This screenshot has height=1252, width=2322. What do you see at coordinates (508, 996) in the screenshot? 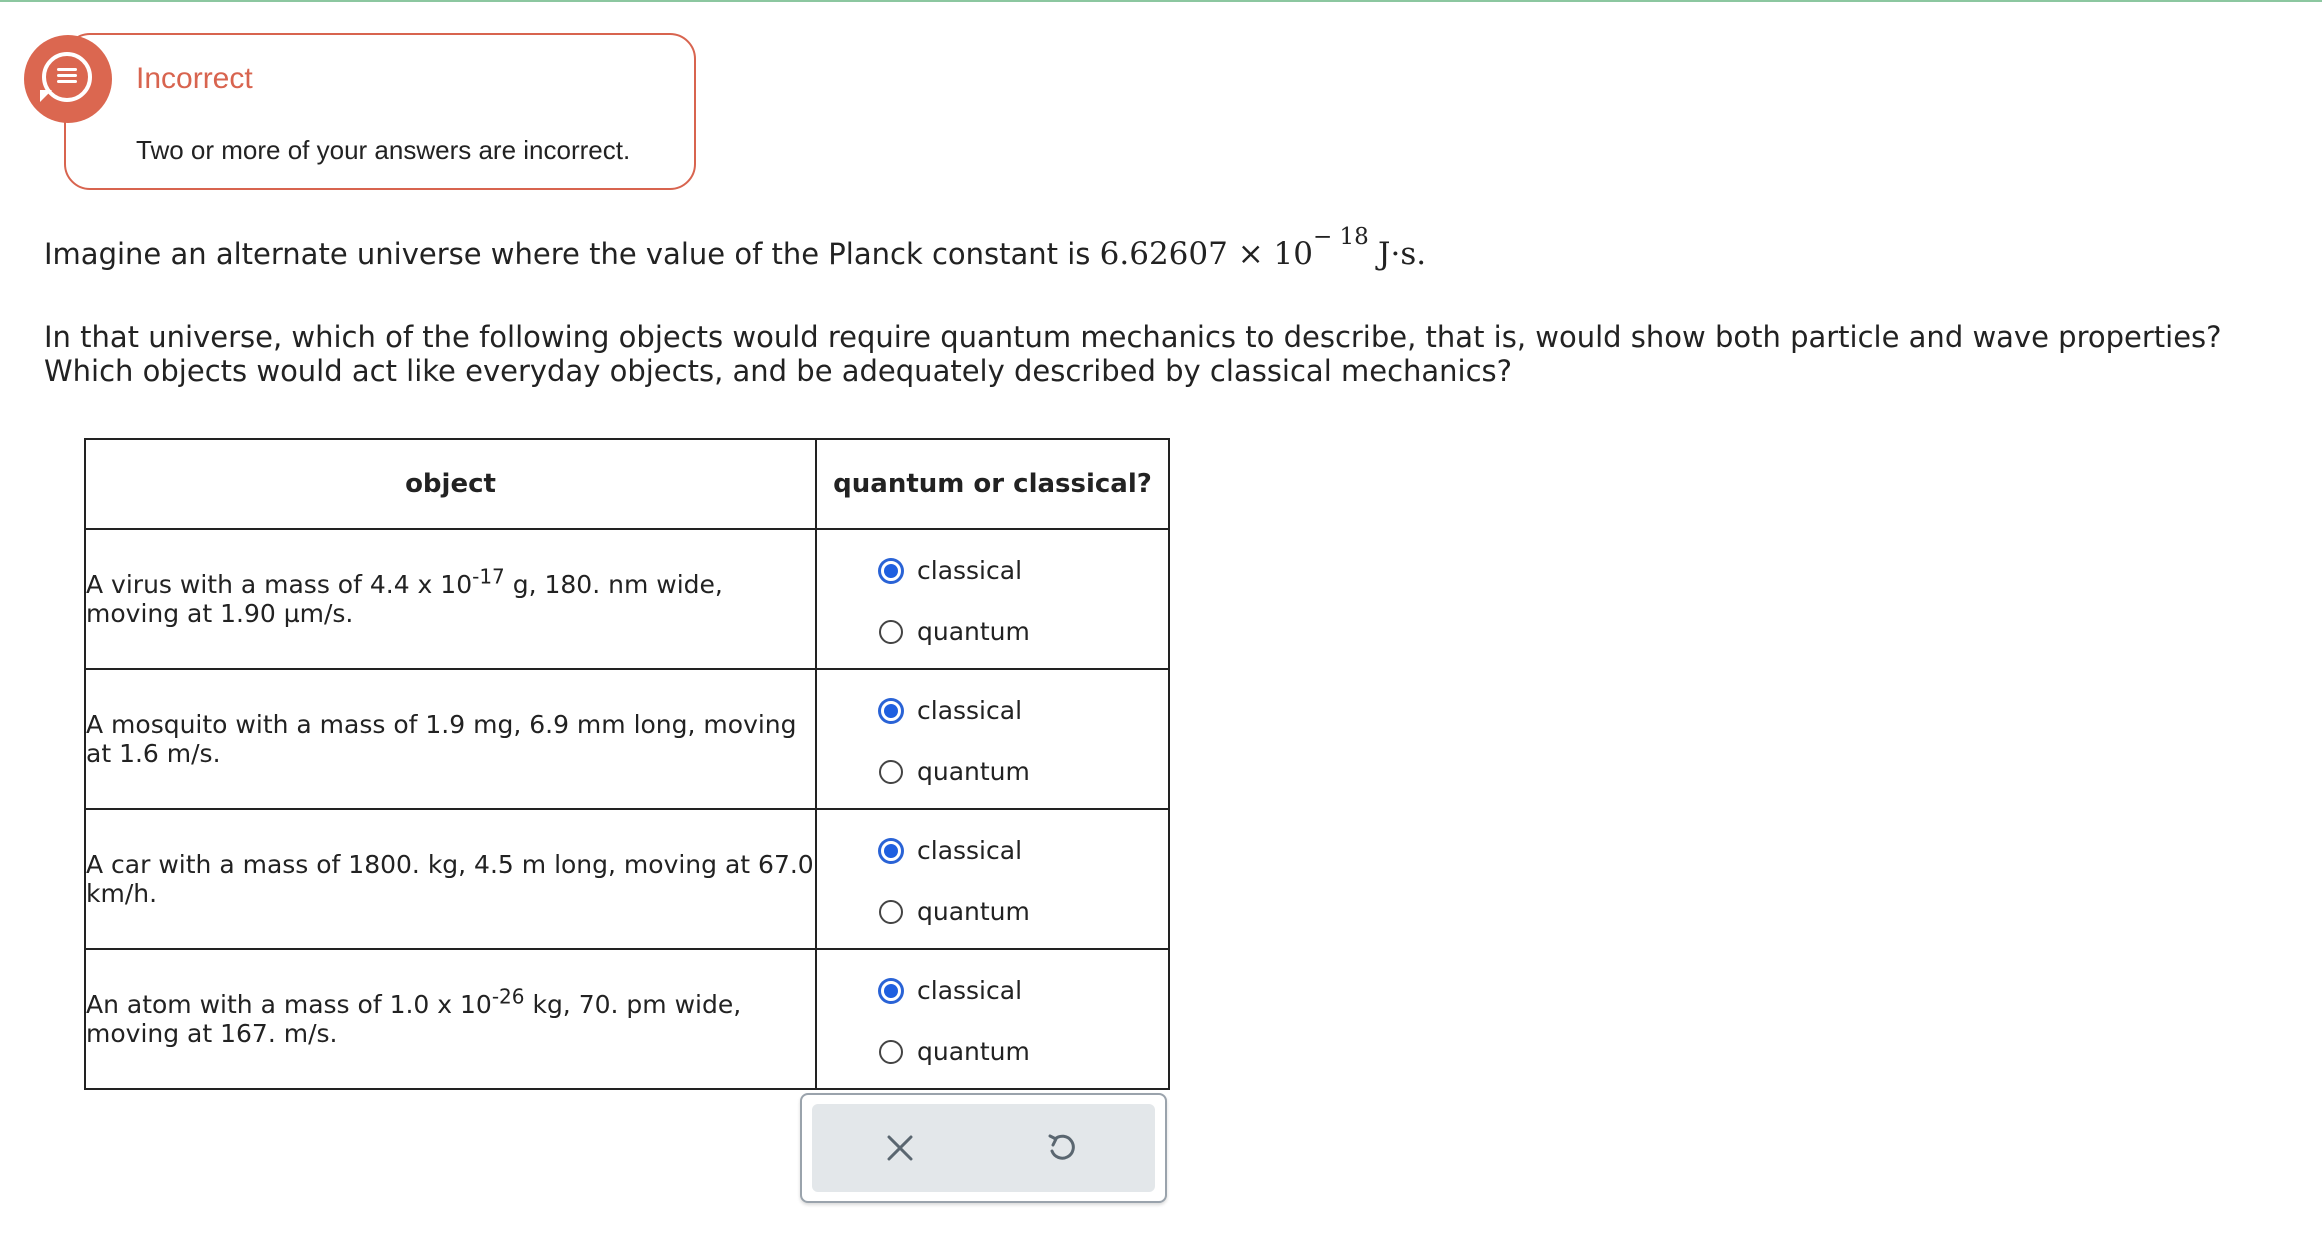
I see `object-exponent: -26` at bounding box center [508, 996].